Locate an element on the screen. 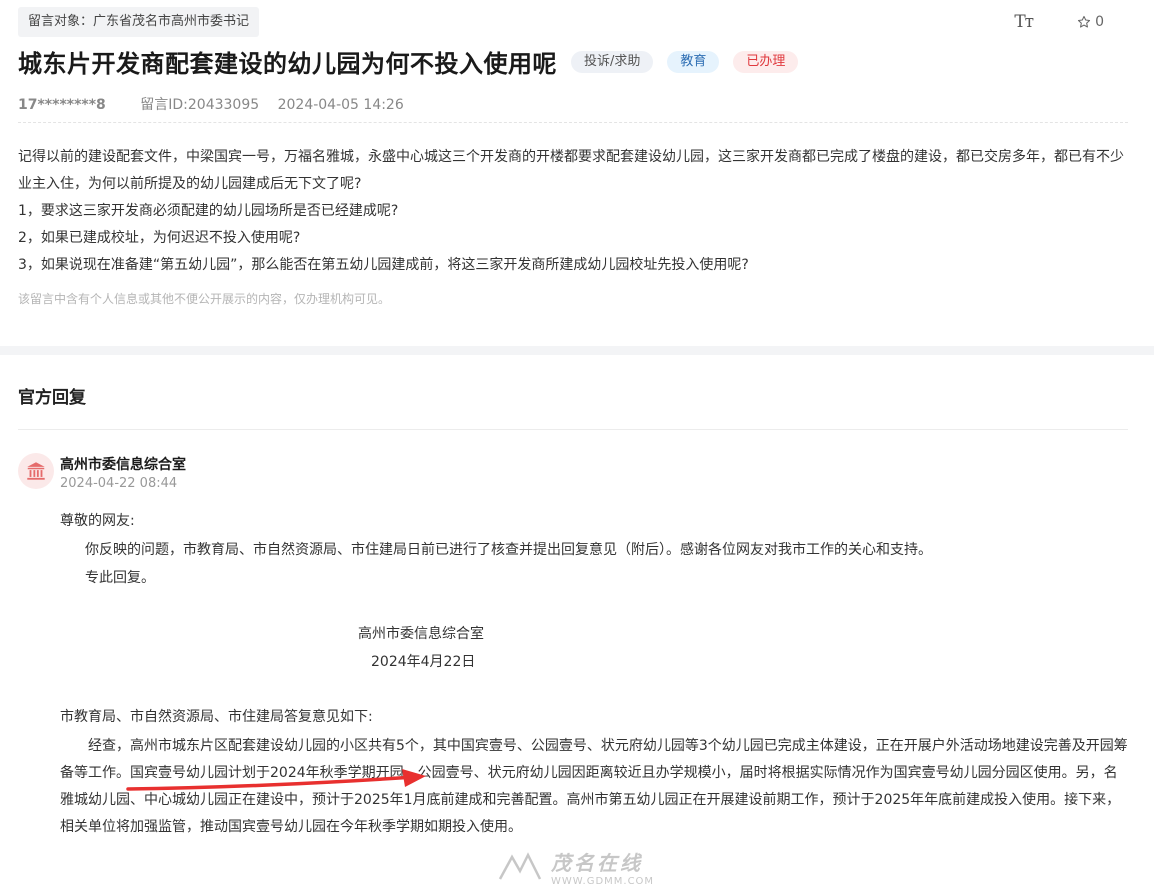  watermark-url: WWW.GDMM.COM is located at coordinates (603, 881).